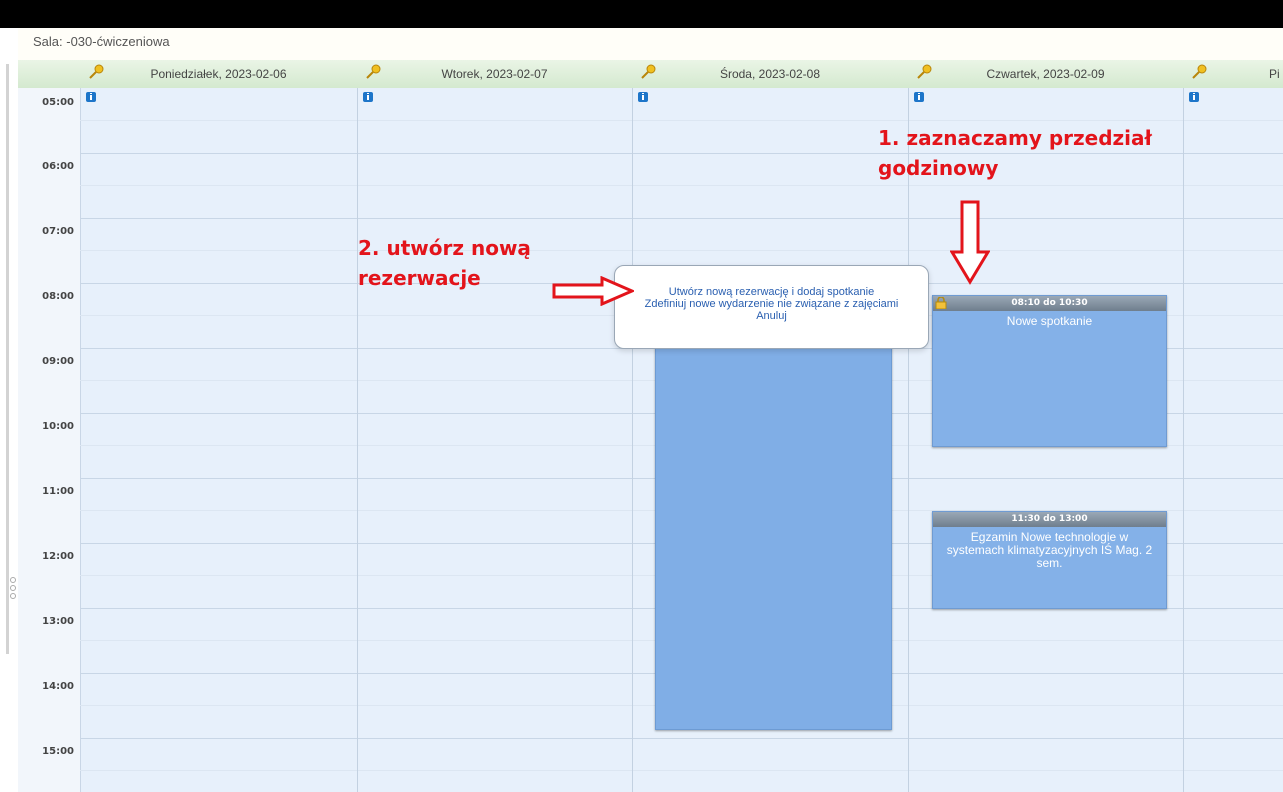 This screenshot has height=792, width=1283. I want to click on hour-label: 12:00, so click(58, 556).